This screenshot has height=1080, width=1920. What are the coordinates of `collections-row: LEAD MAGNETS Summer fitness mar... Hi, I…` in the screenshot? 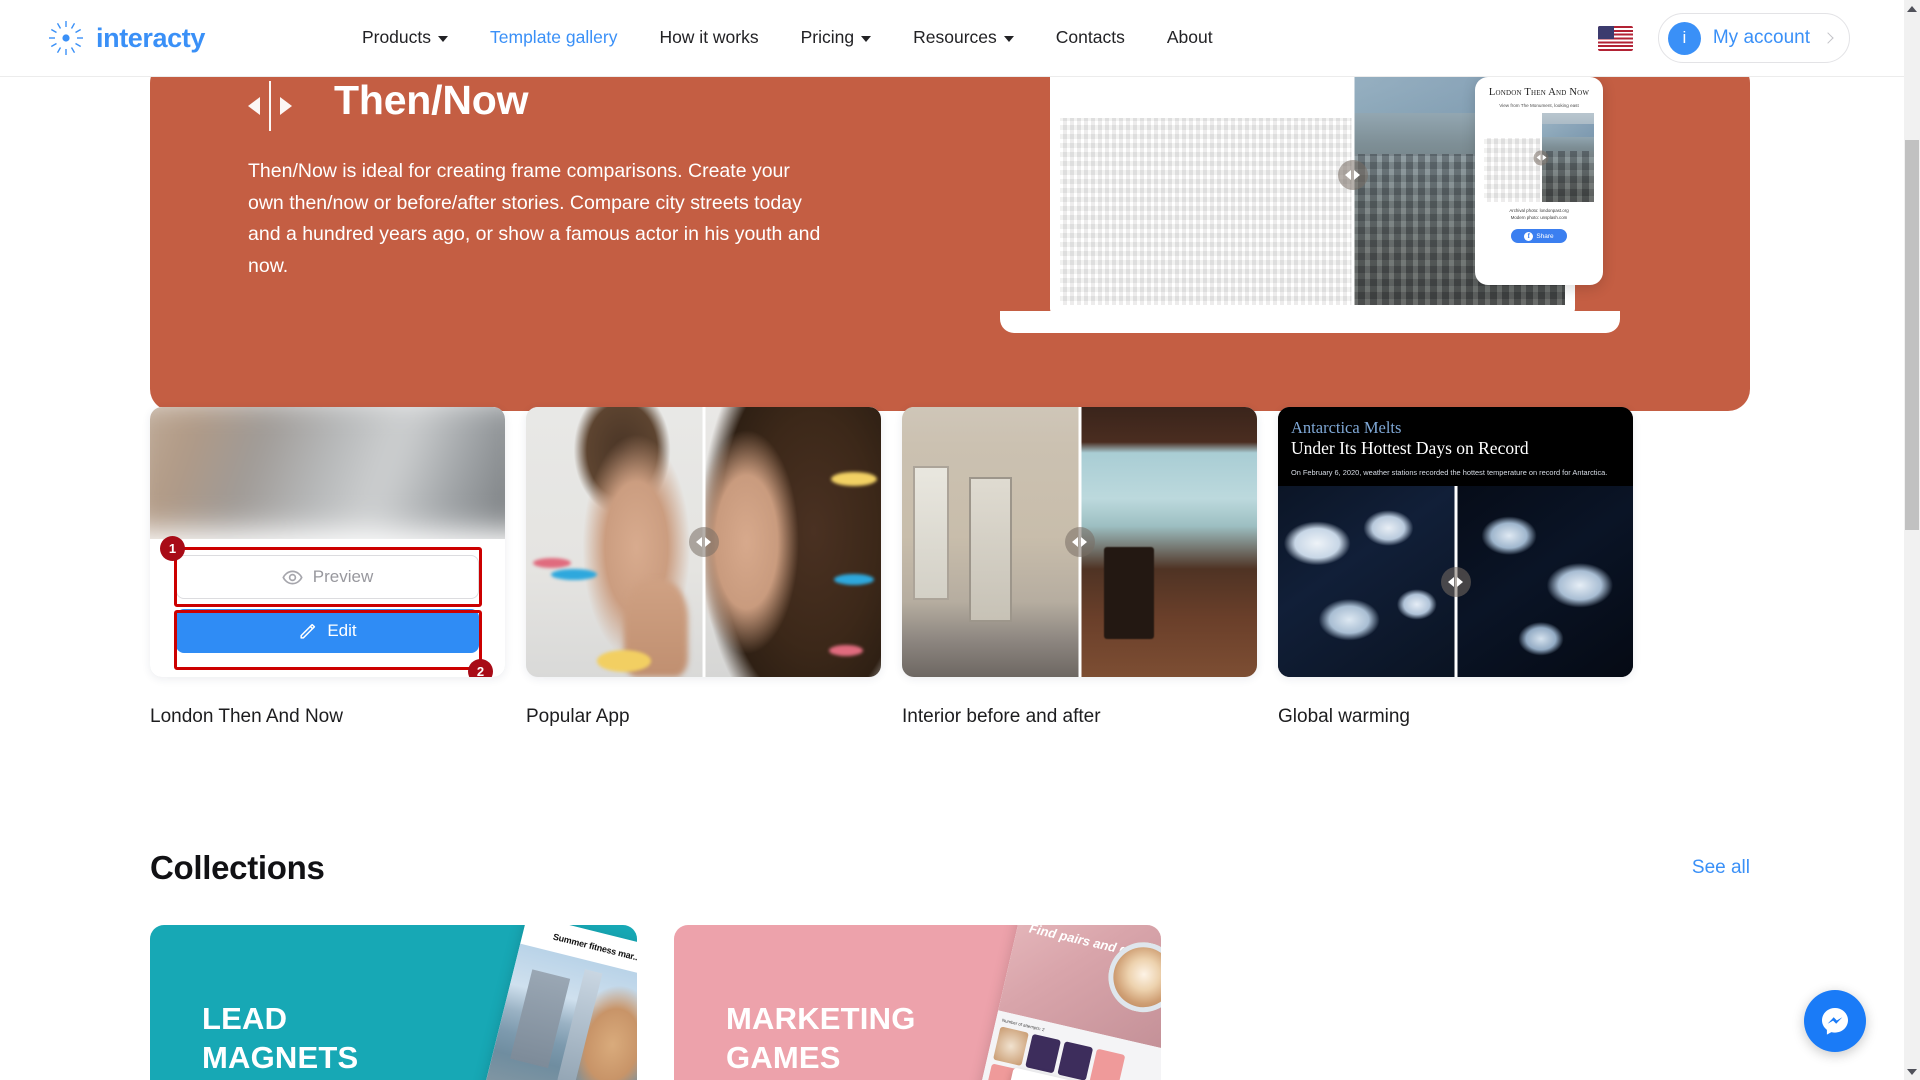 It's located at (950, 1002).